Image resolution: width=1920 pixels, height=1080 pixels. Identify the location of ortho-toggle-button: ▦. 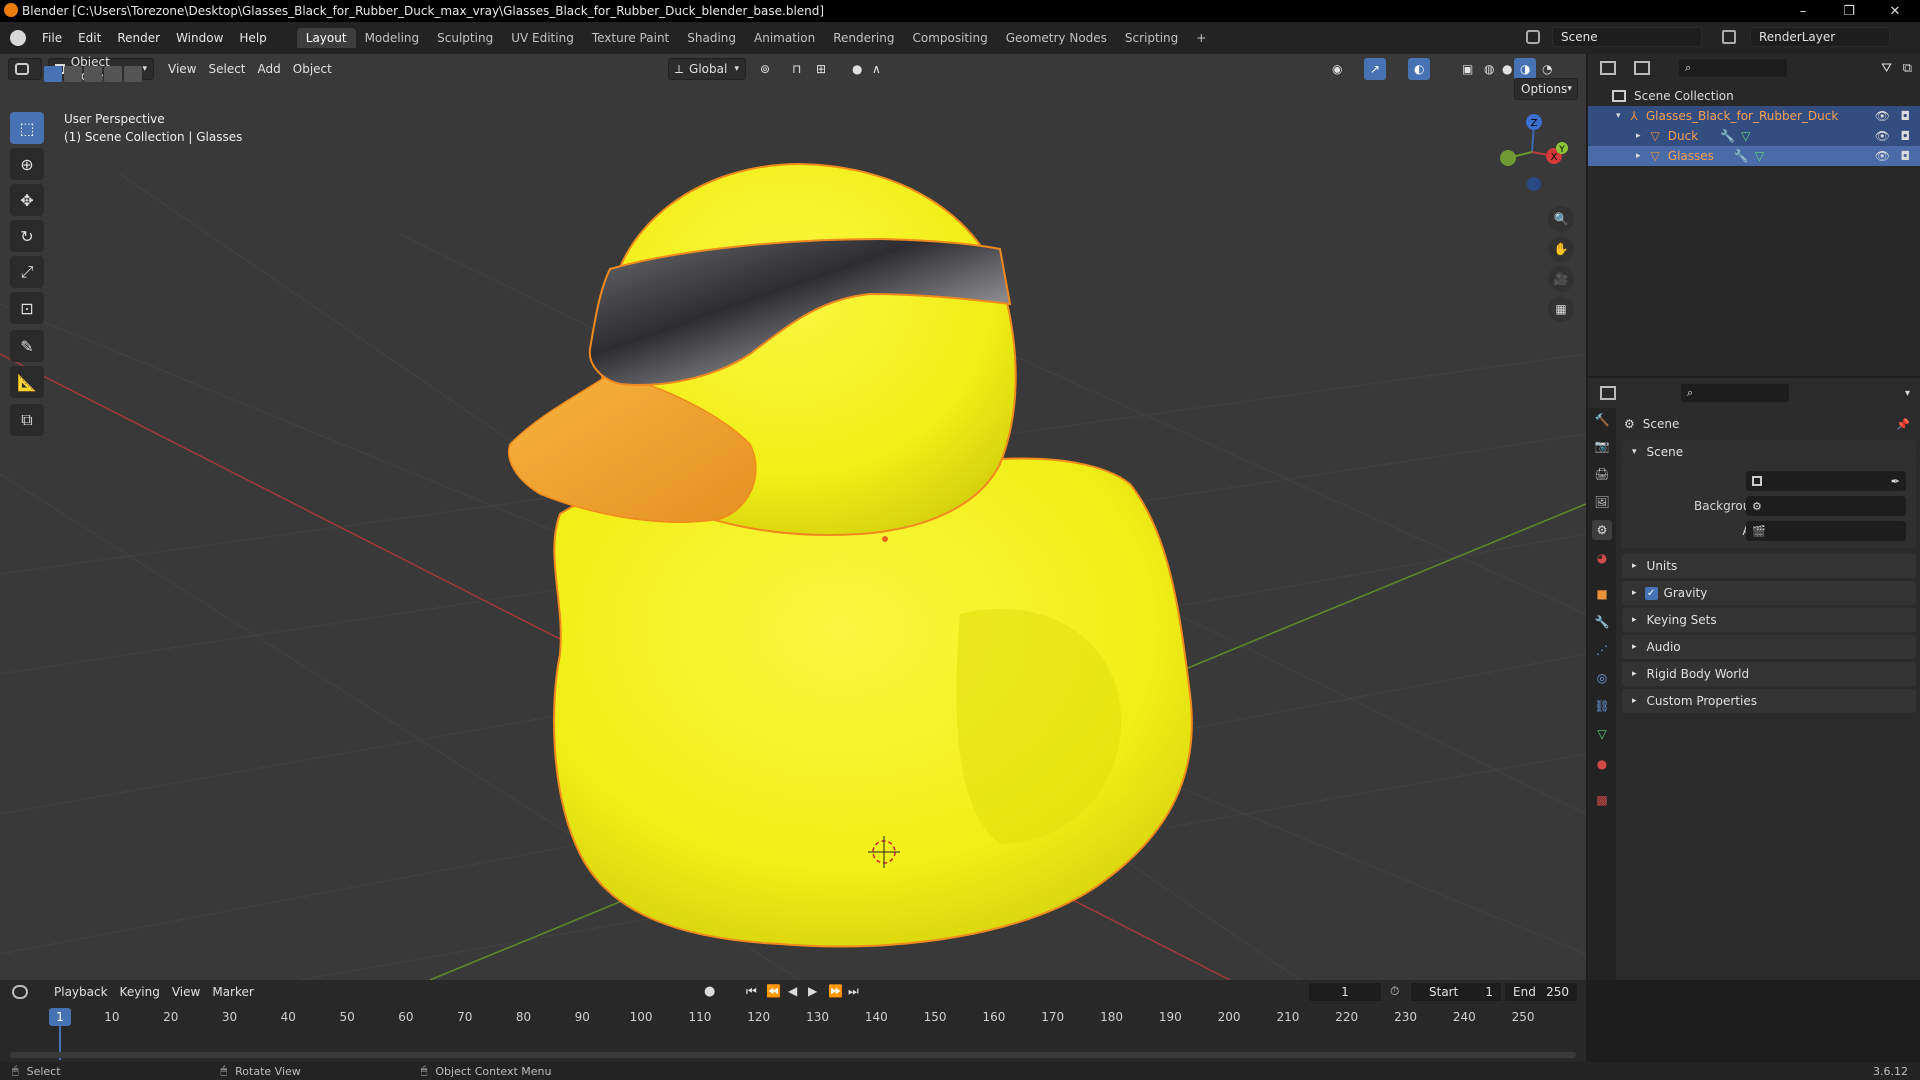
(1561, 309).